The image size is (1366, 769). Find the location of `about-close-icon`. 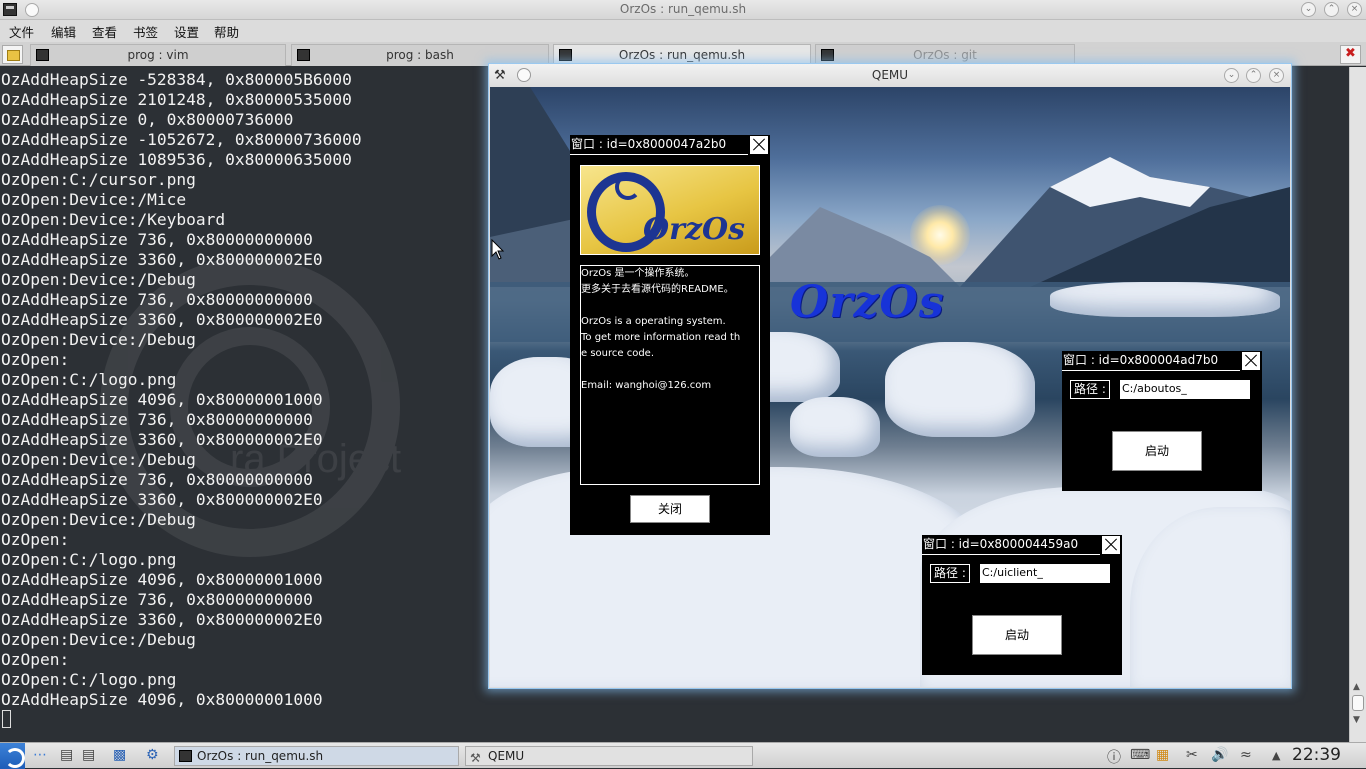

about-close-icon is located at coordinates (759, 145).